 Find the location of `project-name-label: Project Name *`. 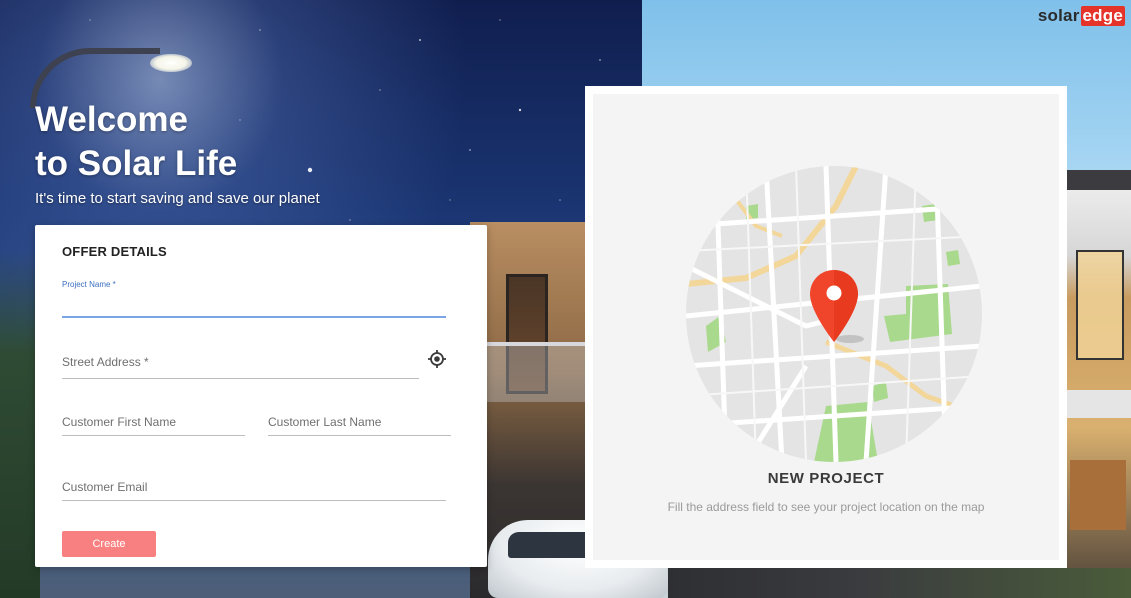

project-name-label: Project Name * is located at coordinates (89, 284).